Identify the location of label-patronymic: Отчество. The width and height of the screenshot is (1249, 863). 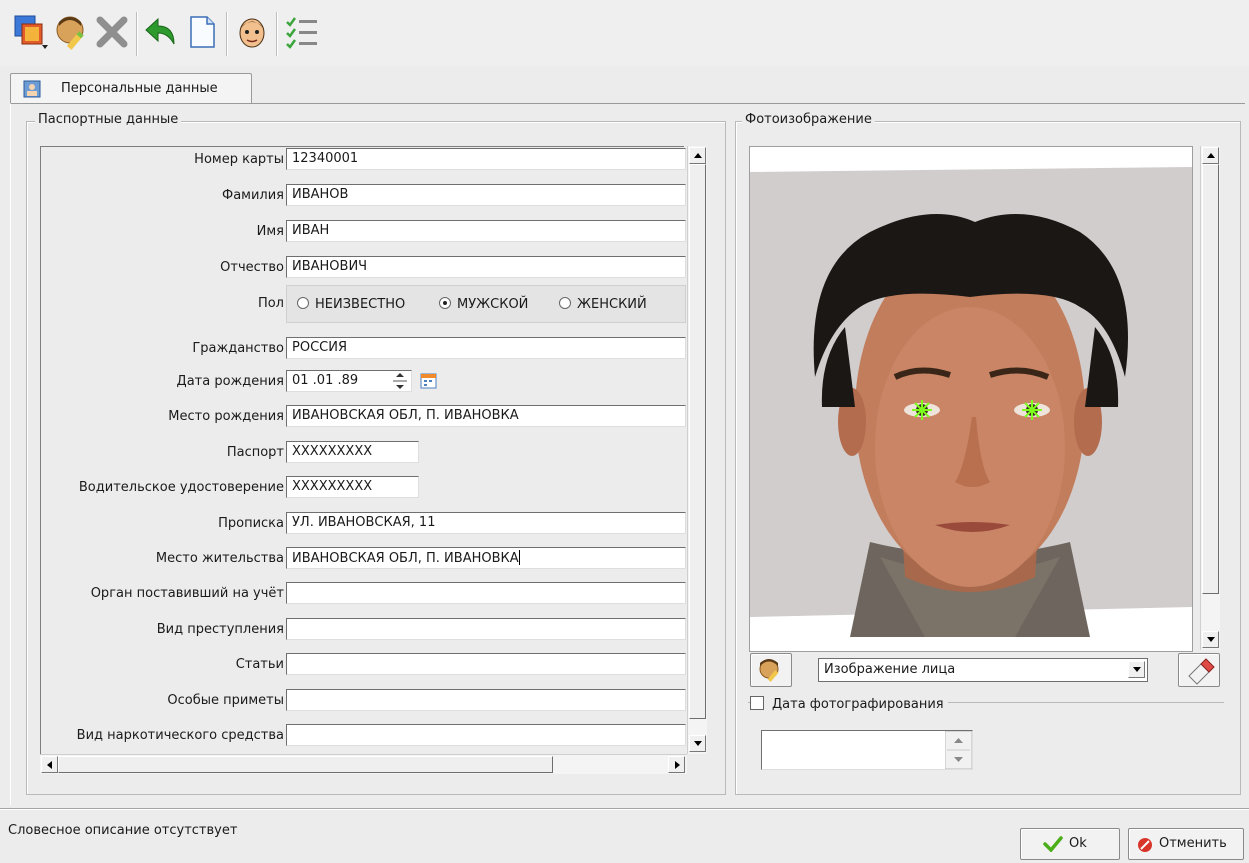
(252, 267).